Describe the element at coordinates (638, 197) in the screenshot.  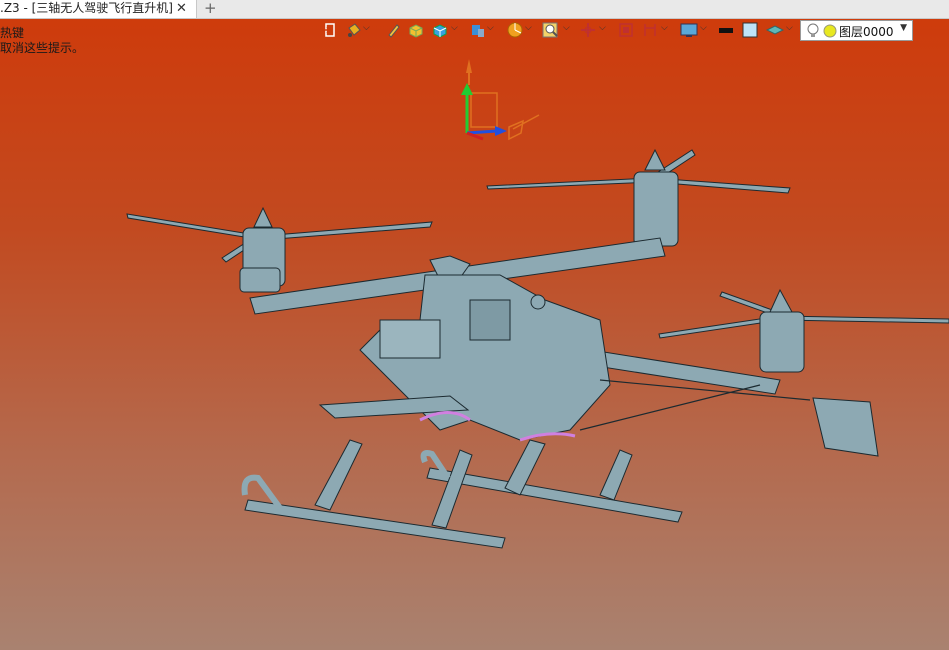
I see `rotor-right` at that location.